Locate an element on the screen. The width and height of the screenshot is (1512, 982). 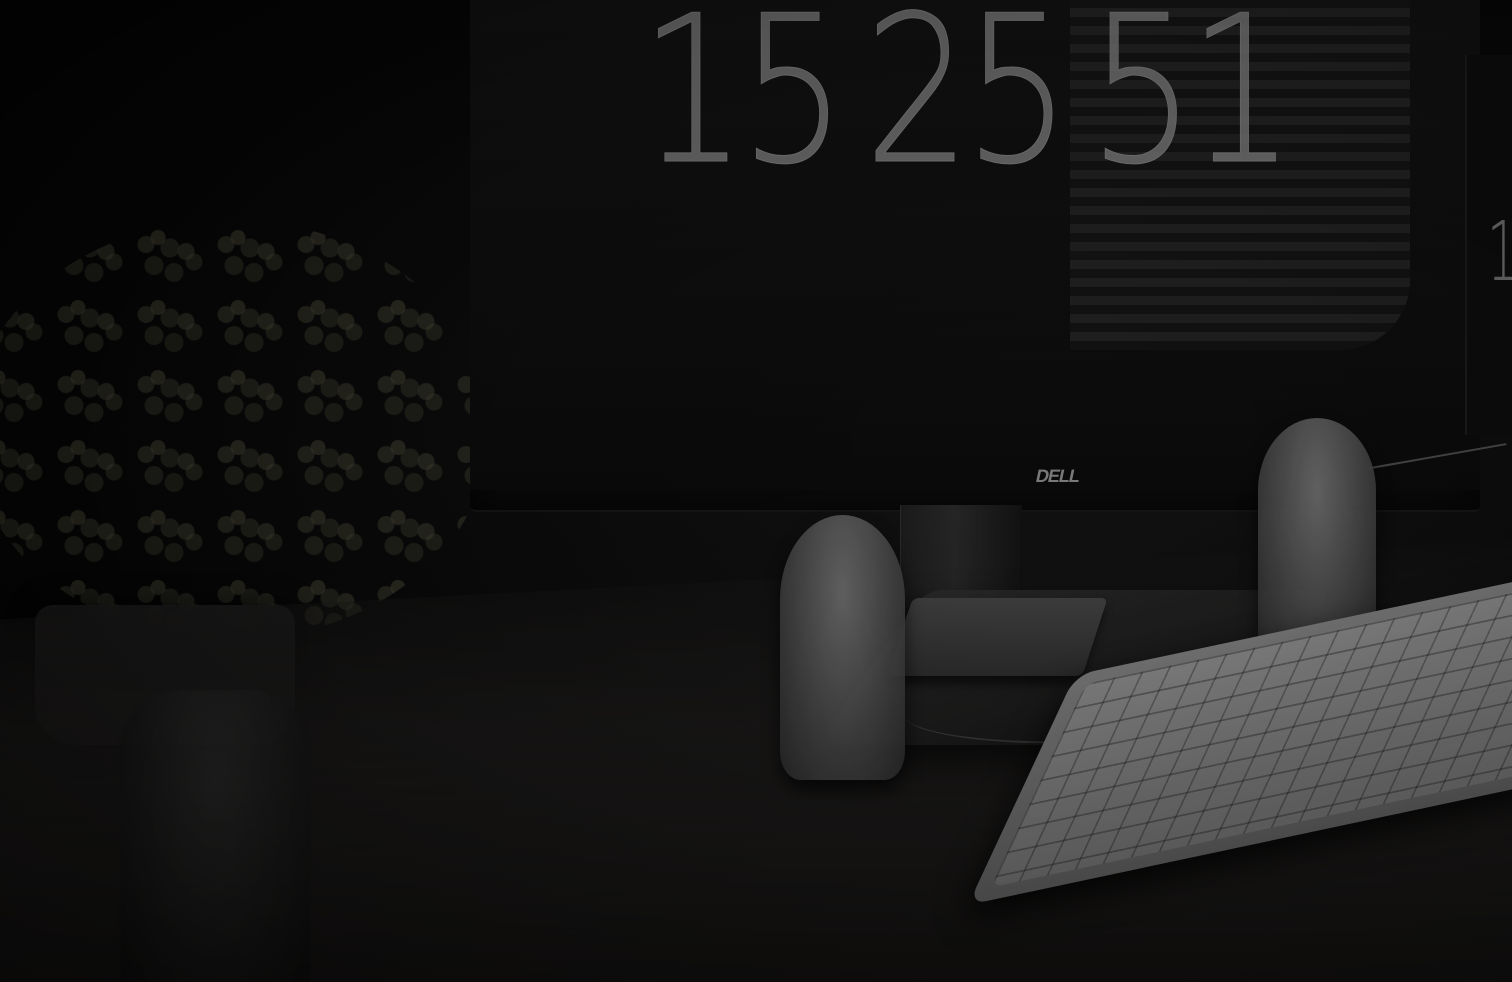
clock-display: 15 25 51 is located at coordinates (968, 115).